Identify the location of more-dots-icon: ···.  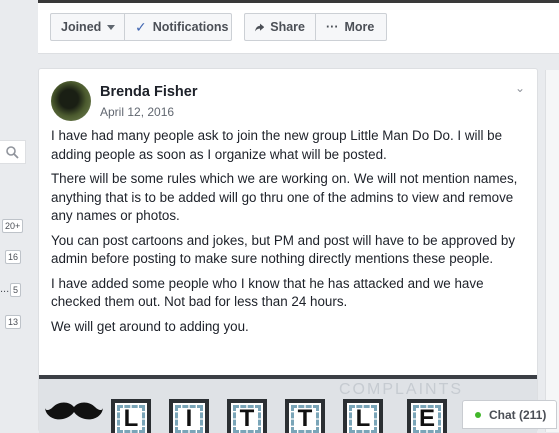
(332, 27).